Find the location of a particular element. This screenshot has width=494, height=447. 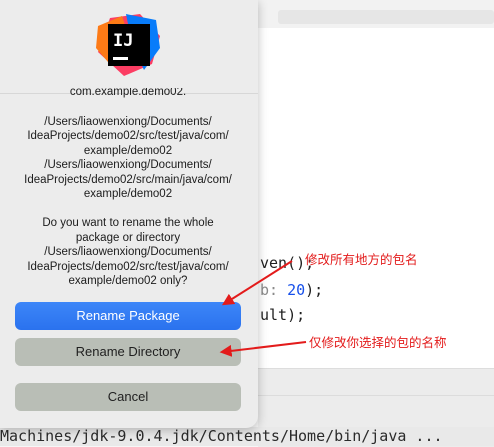

code-line-2: b: 20); is located at coordinates (292, 290).